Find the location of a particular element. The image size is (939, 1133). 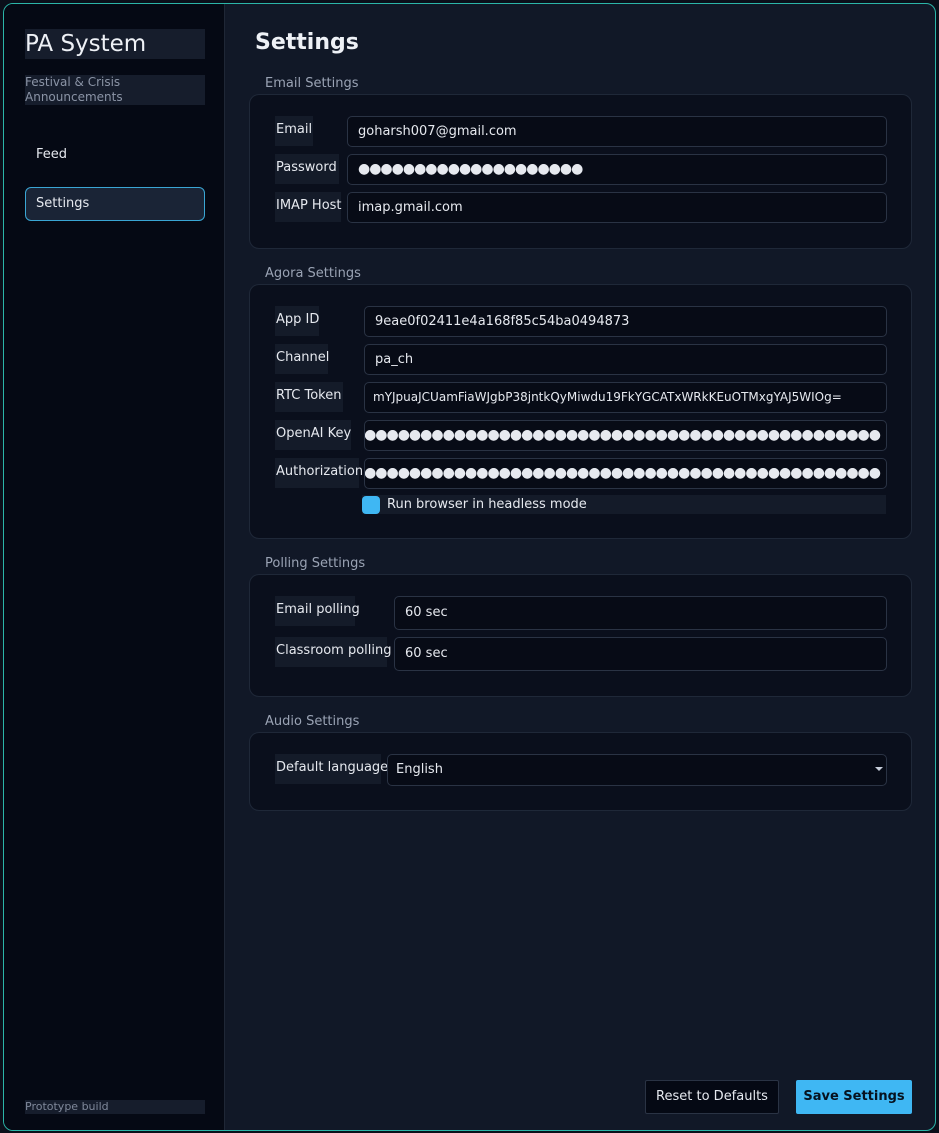

sidebar-item-feed: Feed is located at coordinates (115, 155).